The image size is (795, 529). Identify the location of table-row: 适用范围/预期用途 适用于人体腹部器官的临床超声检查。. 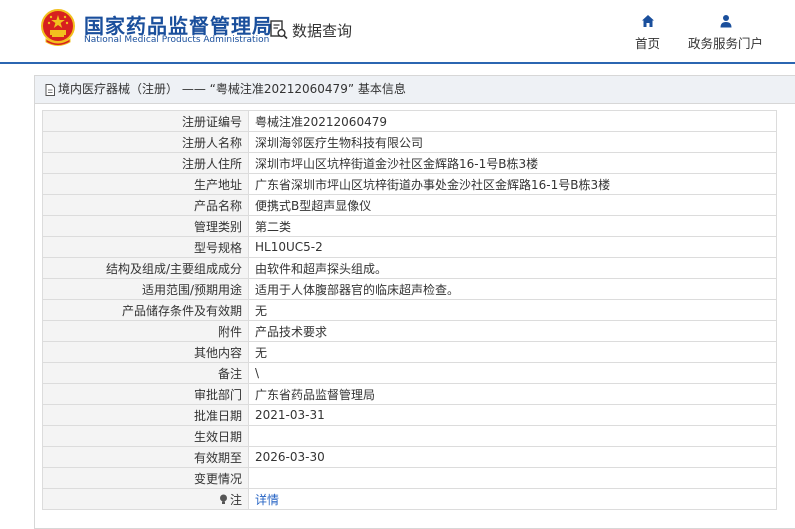
(409, 289).